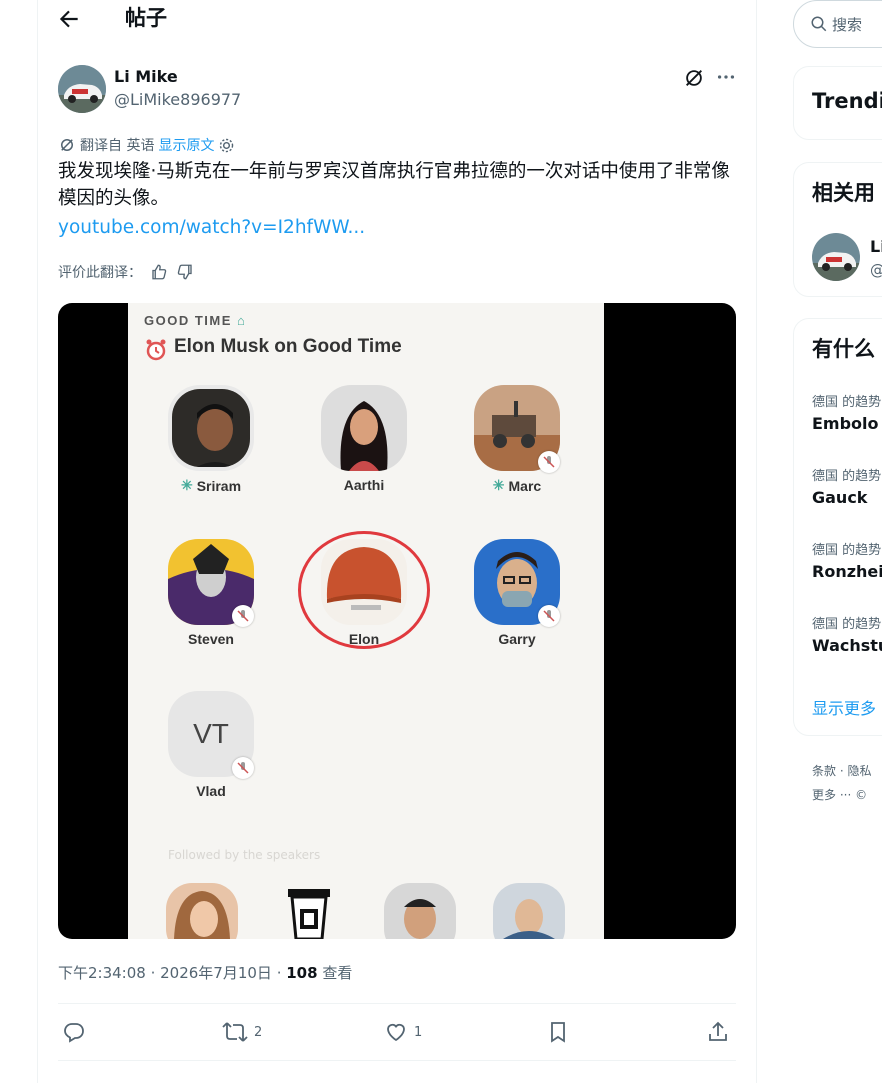 This screenshot has width=882, height=1083. Describe the element at coordinates (517, 593) in the screenshot. I see `speaker-garry: Garry` at that location.